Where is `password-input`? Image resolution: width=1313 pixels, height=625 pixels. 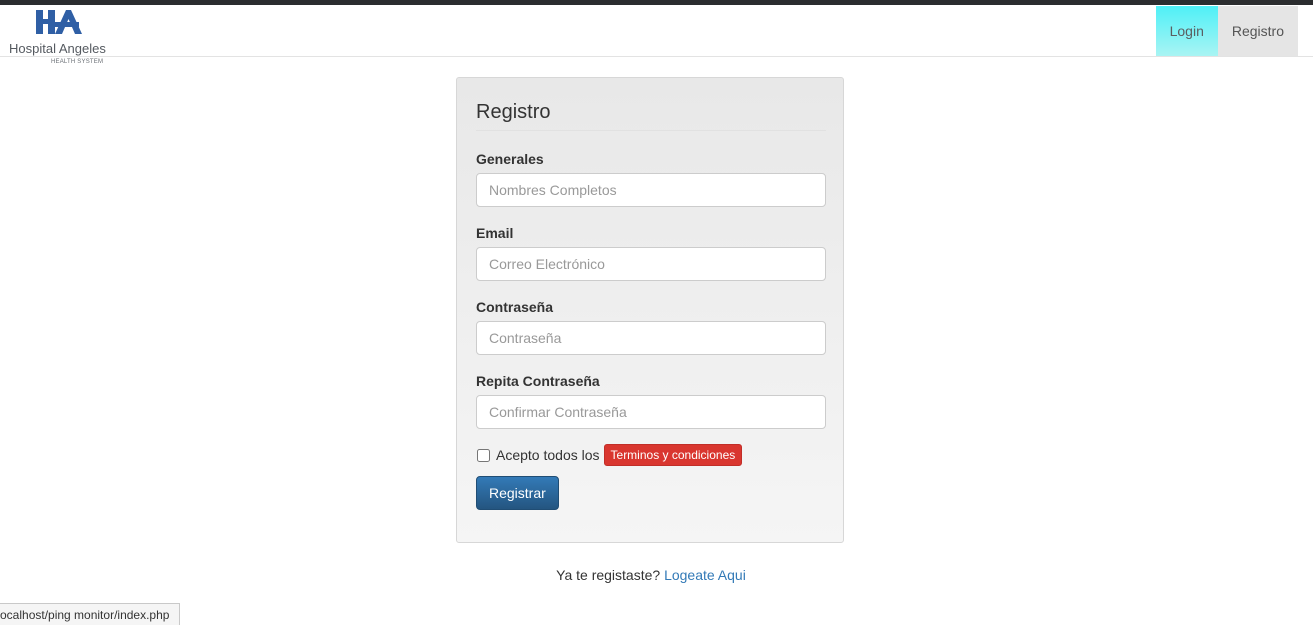 password-input is located at coordinates (651, 338).